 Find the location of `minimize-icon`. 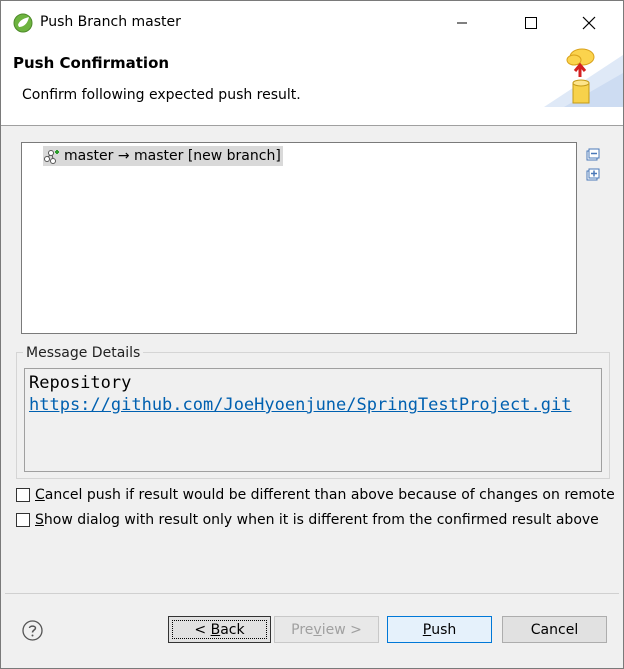

minimize-icon is located at coordinates (462, 23).